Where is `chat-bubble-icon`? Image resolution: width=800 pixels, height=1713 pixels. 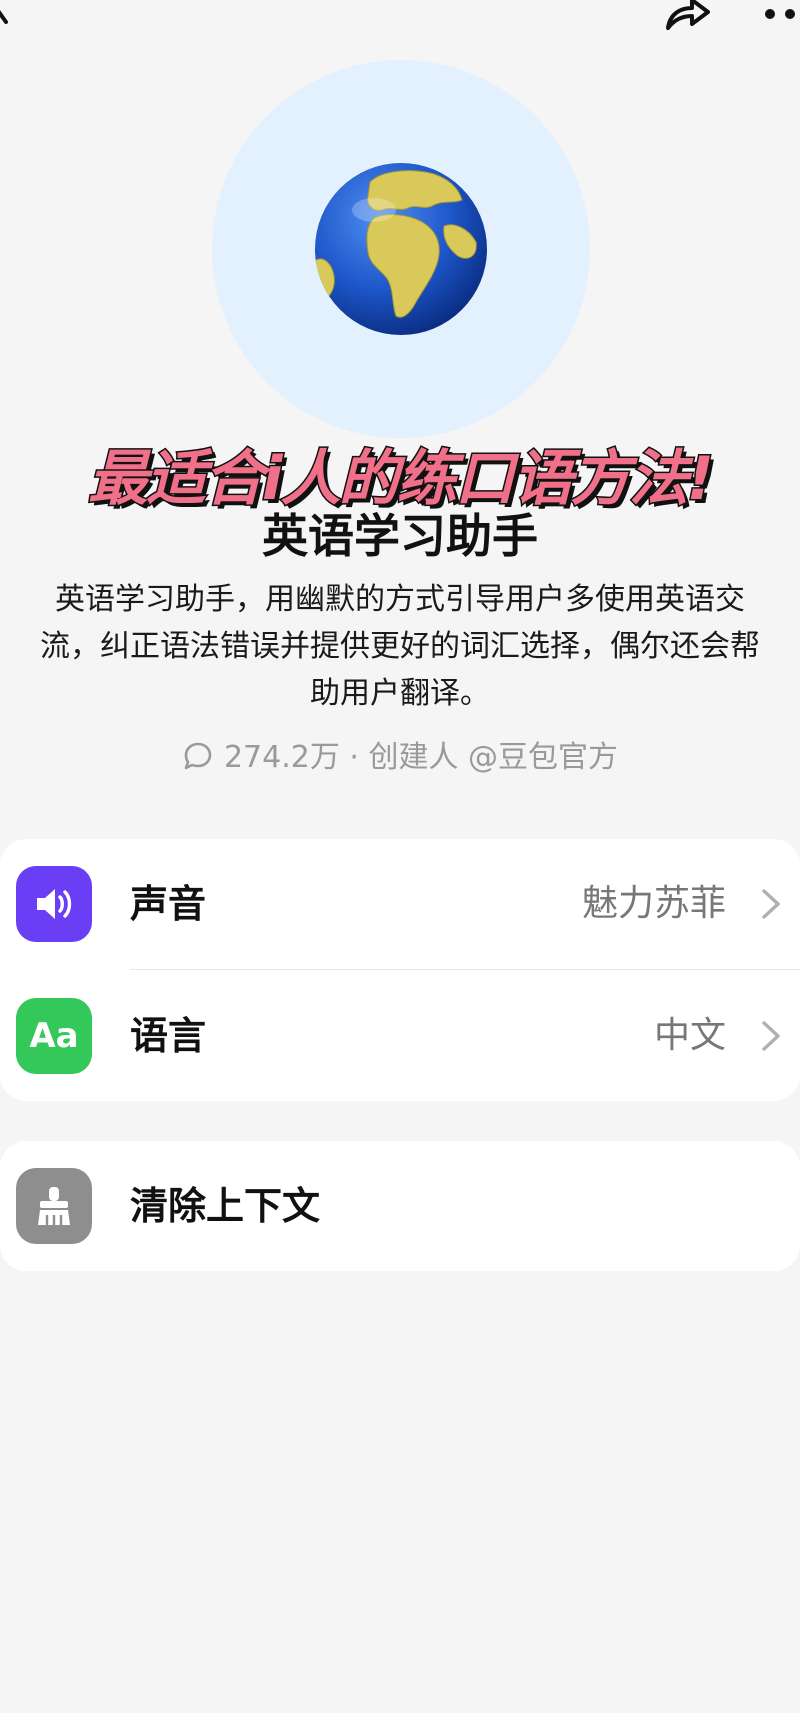
chat-bubble-icon is located at coordinates (198, 756).